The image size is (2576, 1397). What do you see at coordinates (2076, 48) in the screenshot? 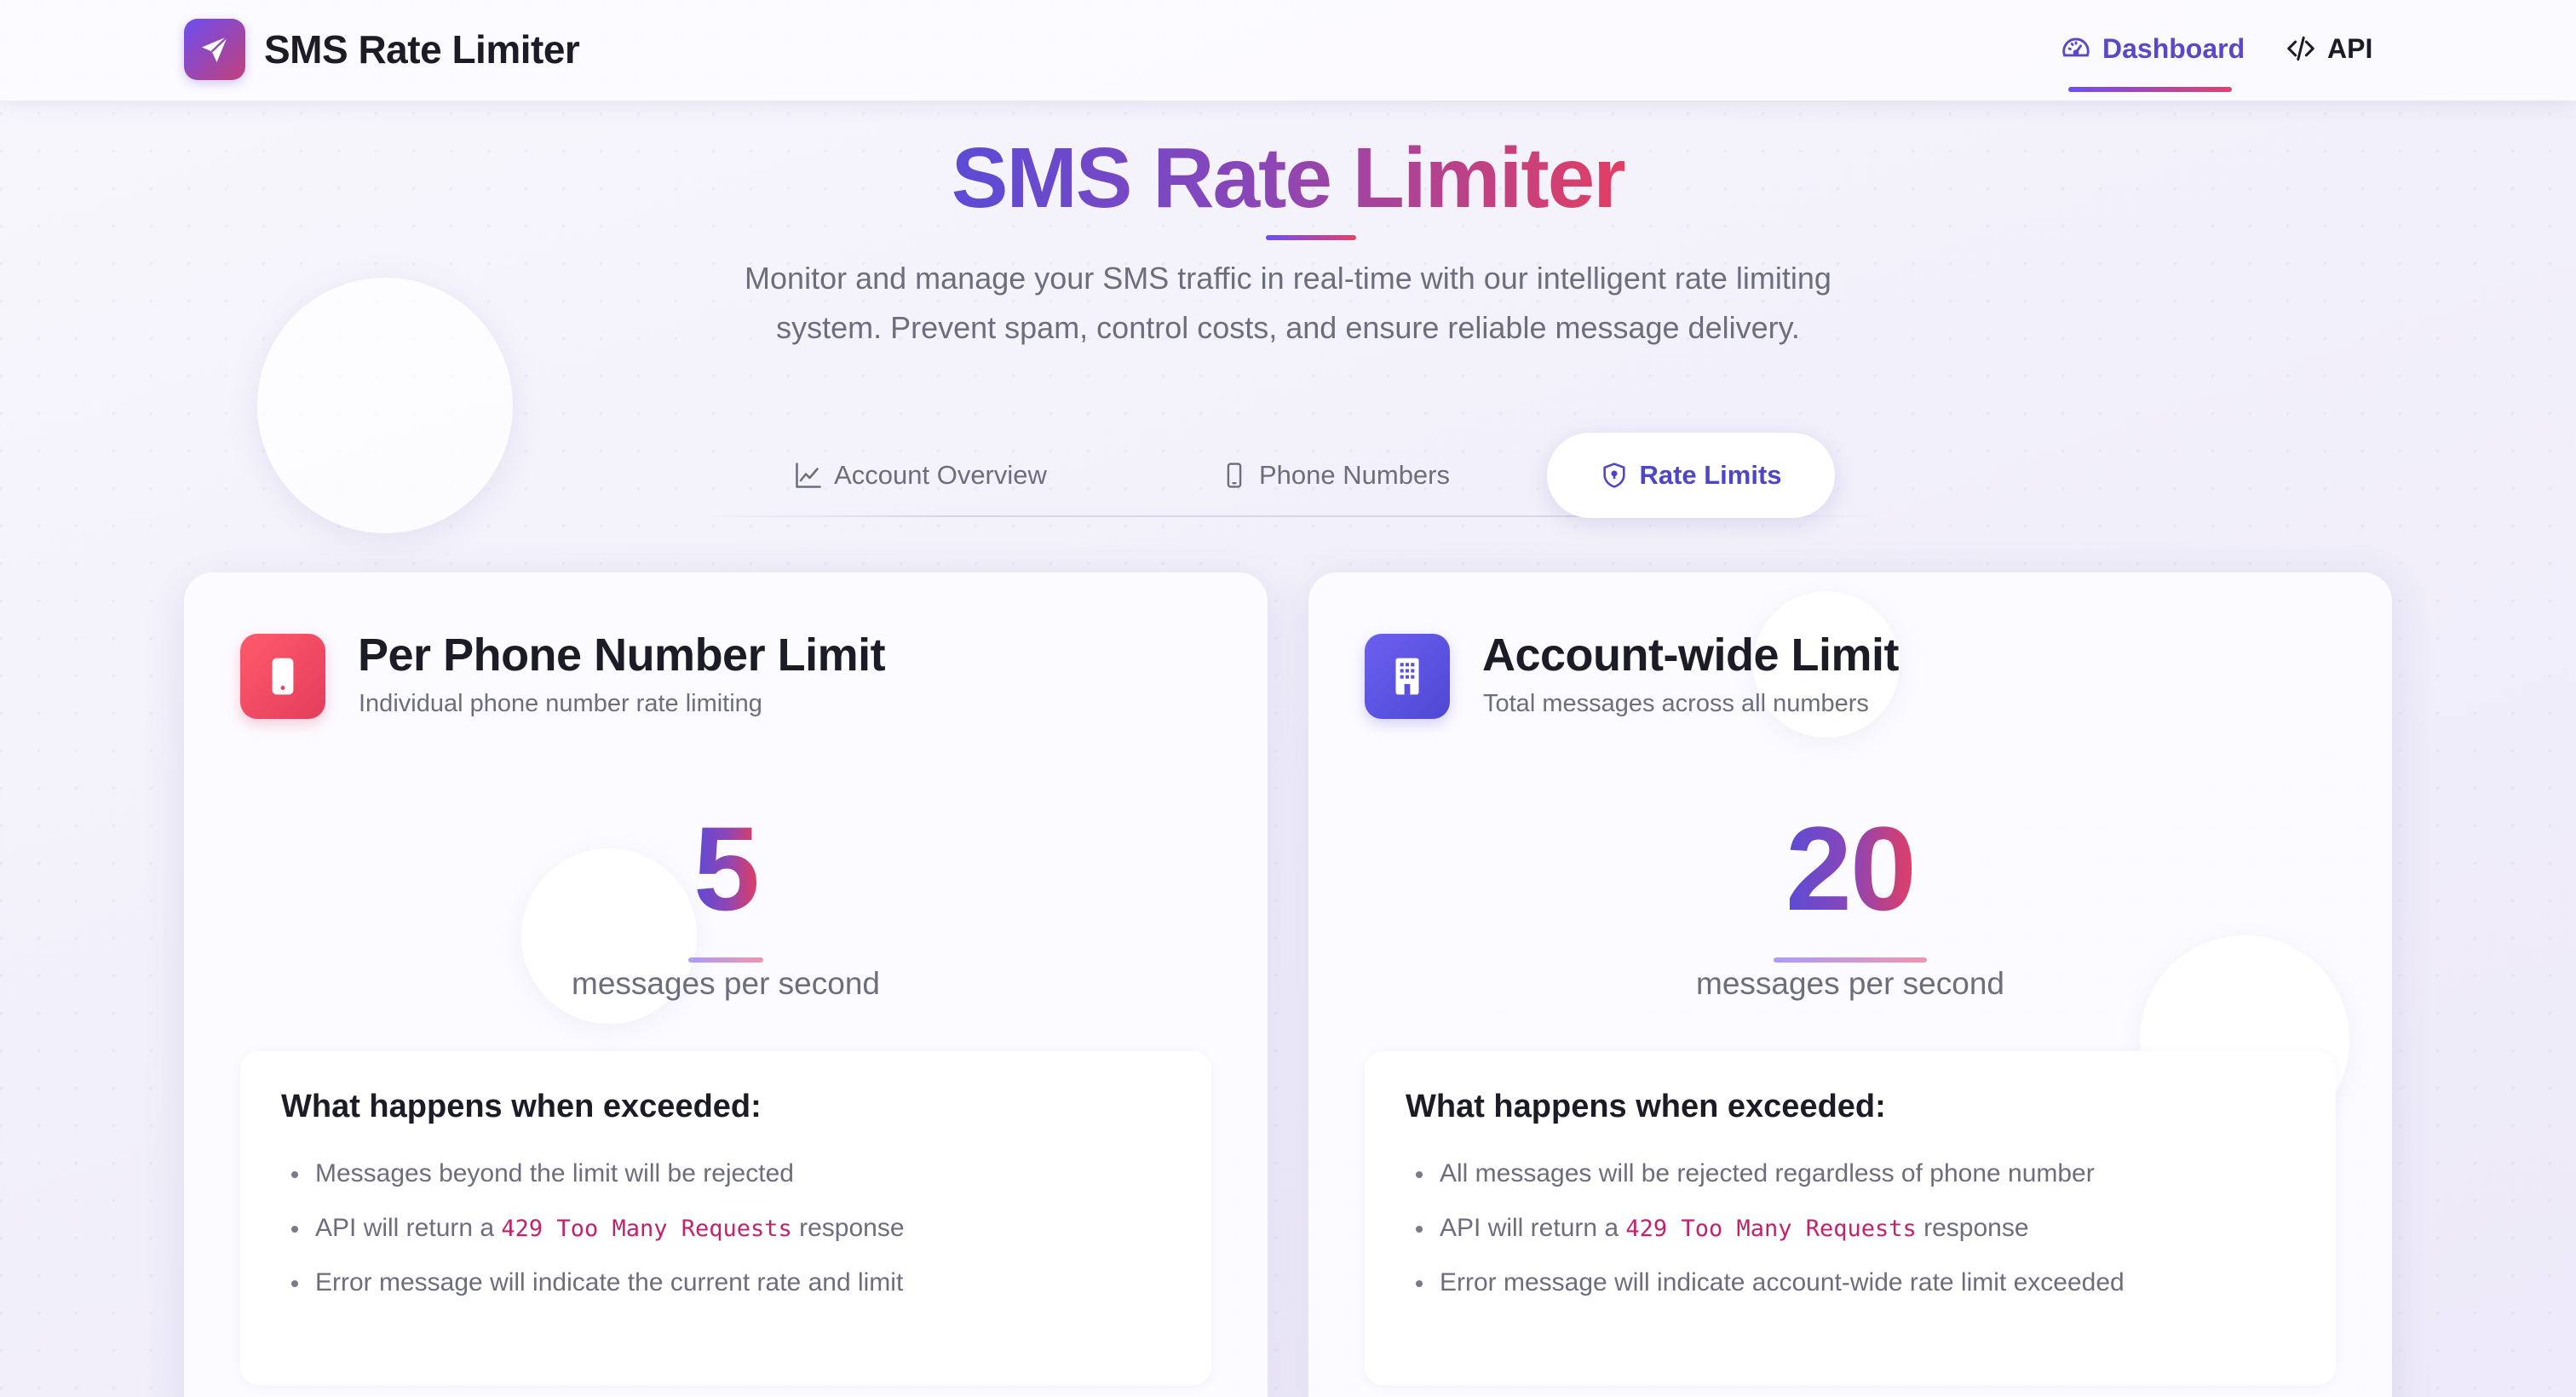
I see `gauge-icon` at bounding box center [2076, 48].